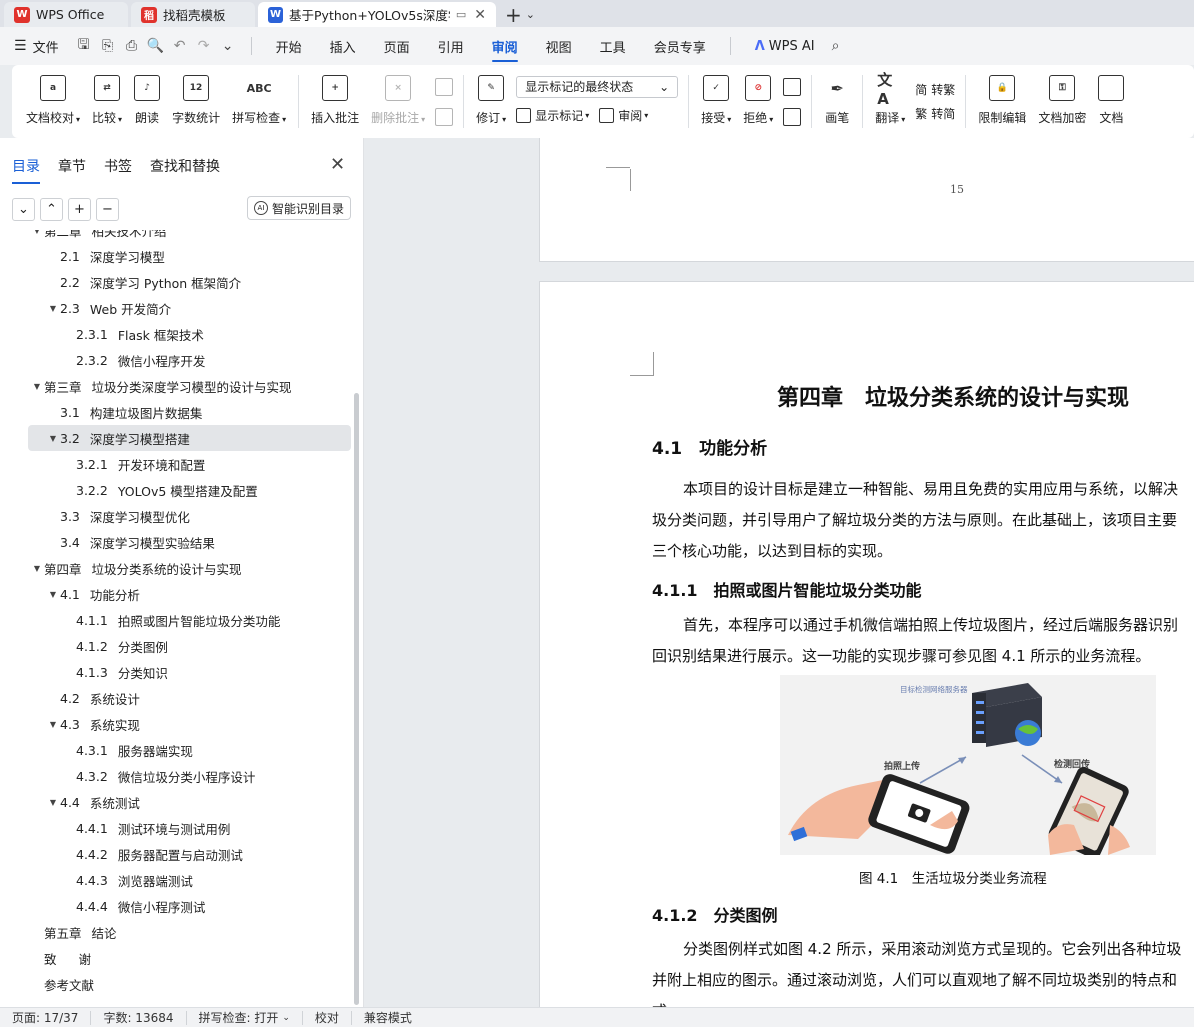  I want to click on undo-icon: ↶, so click(180, 46).